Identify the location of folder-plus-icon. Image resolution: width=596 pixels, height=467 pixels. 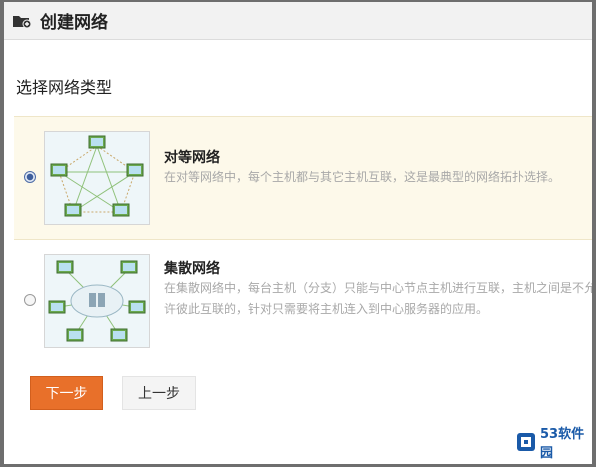
(22, 21).